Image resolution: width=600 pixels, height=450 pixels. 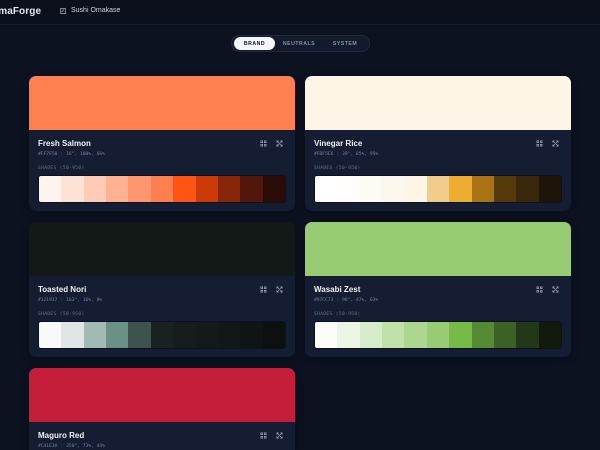 What do you see at coordinates (20, 11) in the screenshot?
I see `app-brand: romaForge` at bounding box center [20, 11].